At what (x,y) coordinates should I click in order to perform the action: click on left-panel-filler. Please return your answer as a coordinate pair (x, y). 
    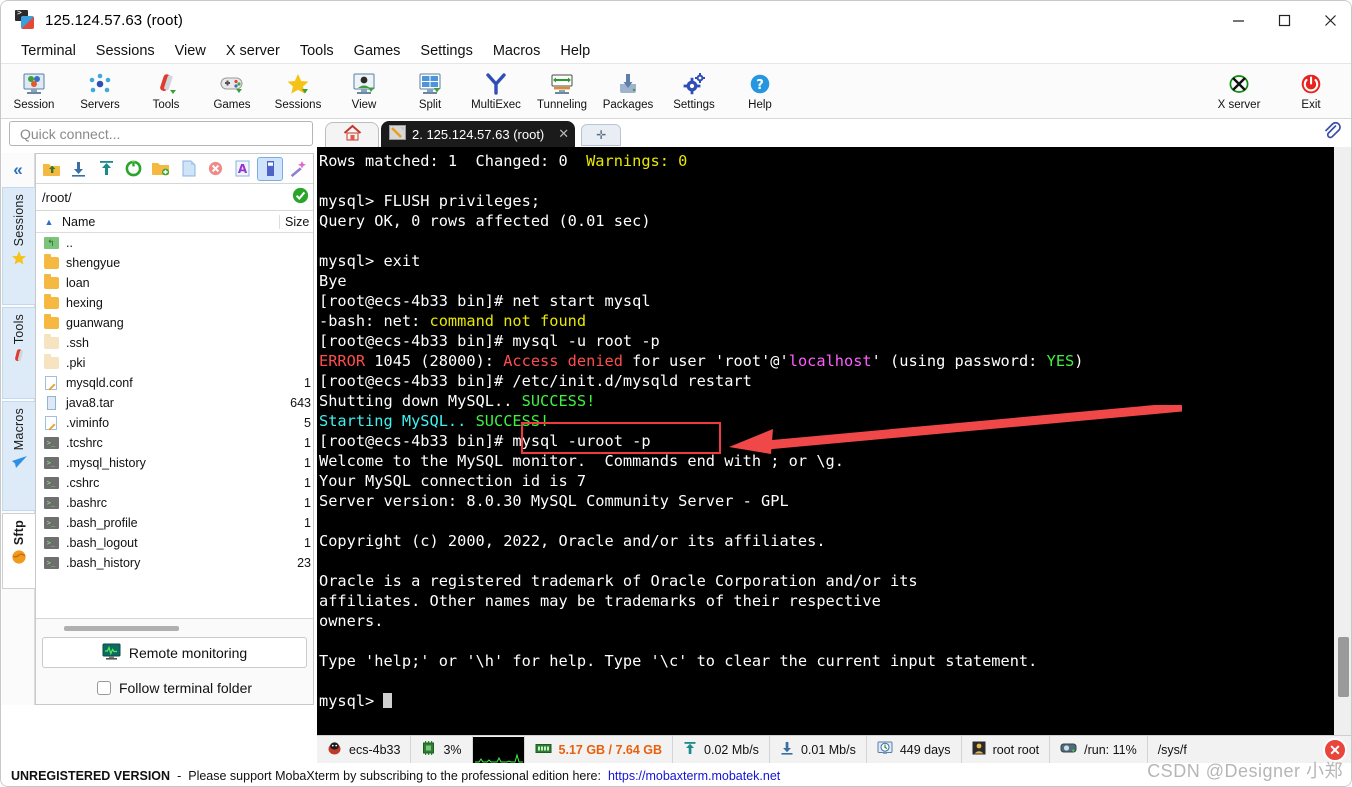
    Looking at the image, I should click on (159, 734).